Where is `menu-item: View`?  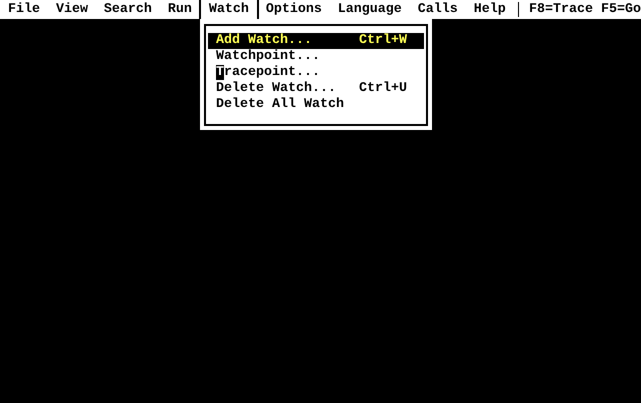
menu-item: View is located at coordinates (72, 9).